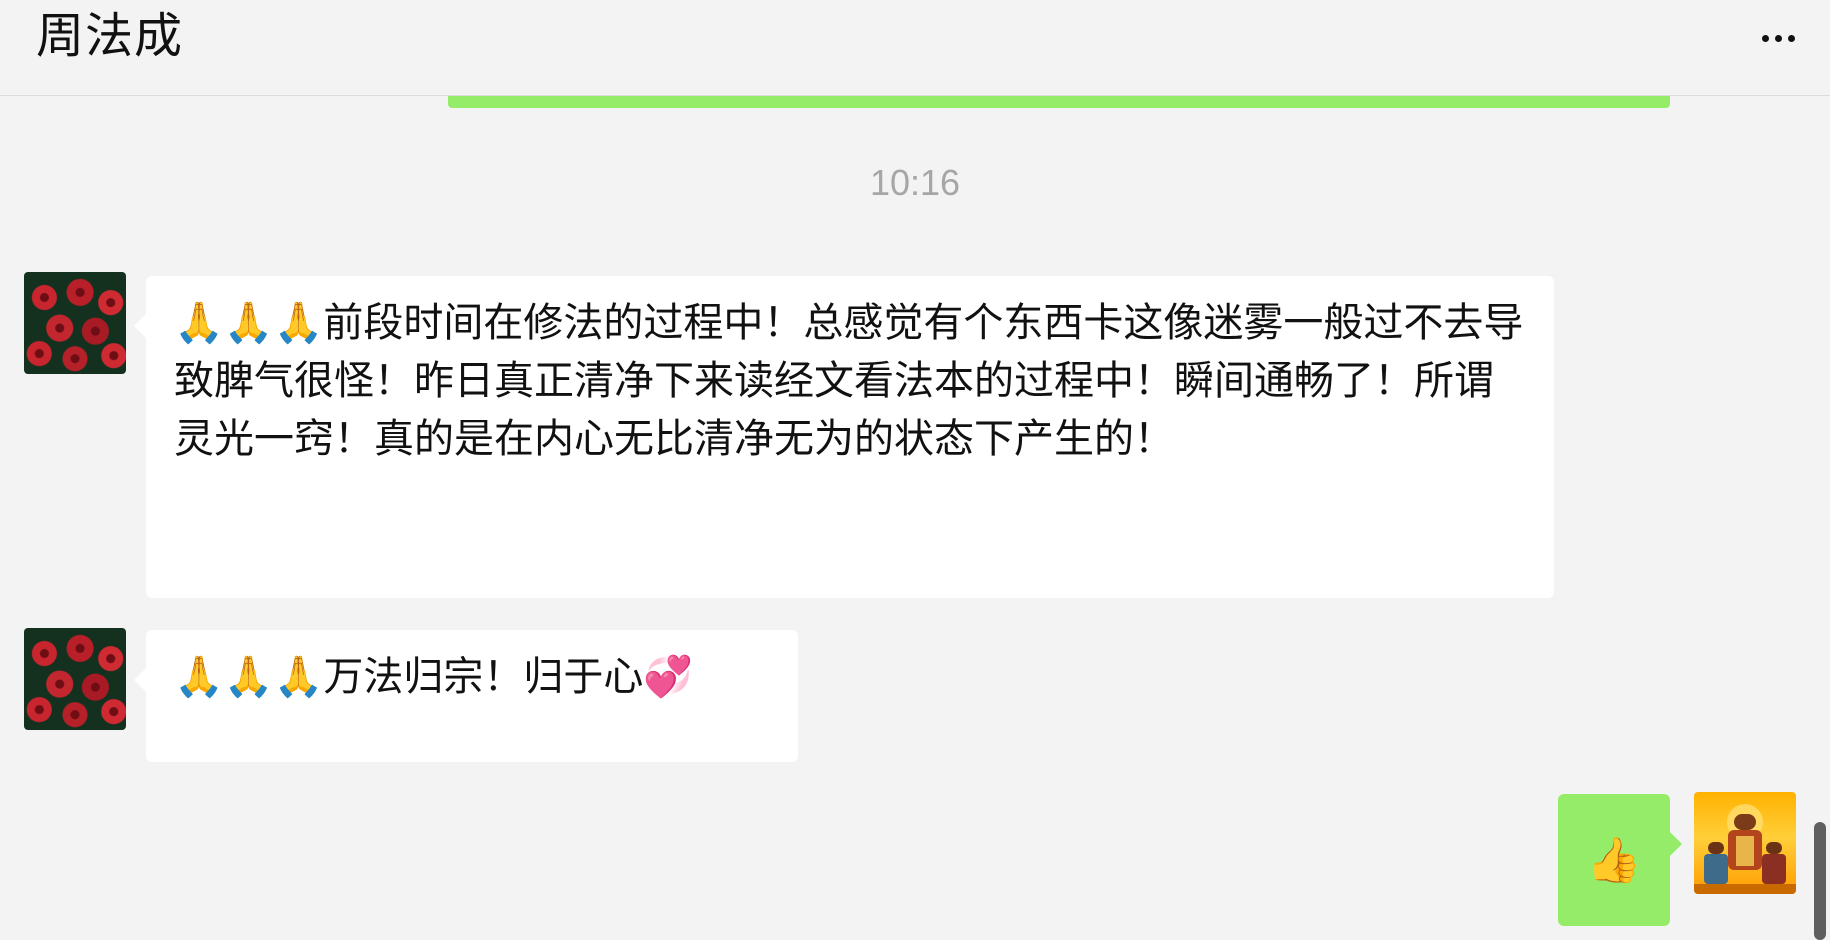  What do you see at coordinates (1765, 38) in the screenshot?
I see `more-horizontal-icon` at bounding box center [1765, 38].